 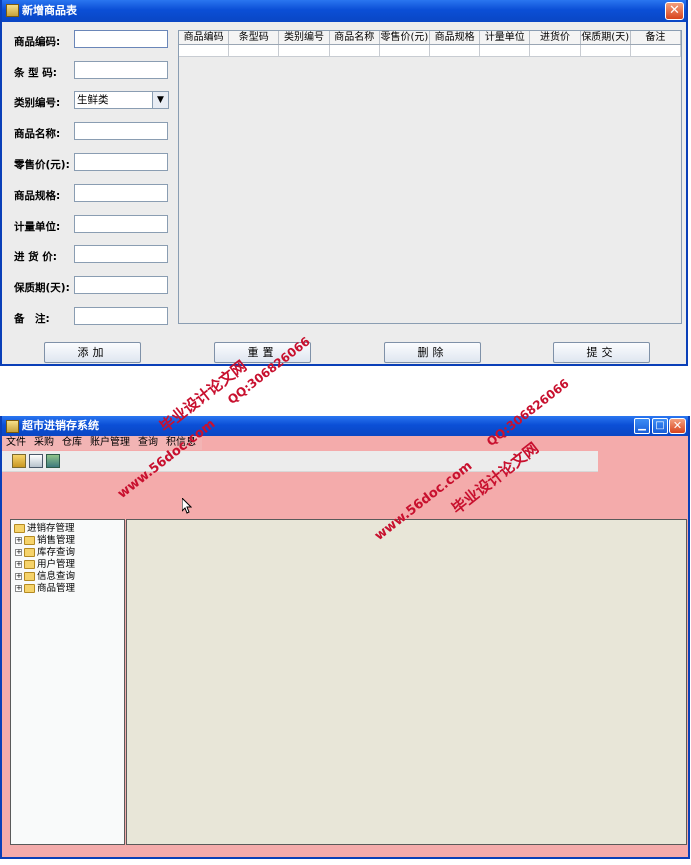 I want to click on tree-item-users: + 用户管理, so click(x=45, y=565).